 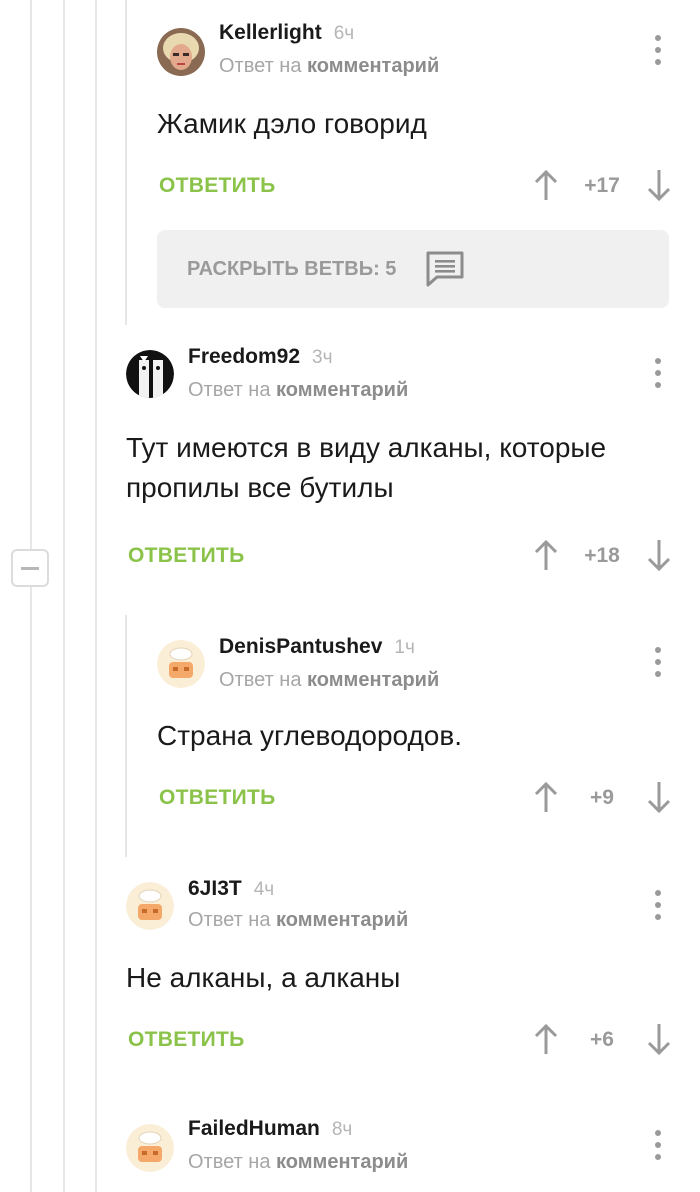 I want to click on timestamp: 4ч, so click(x=264, y=889).